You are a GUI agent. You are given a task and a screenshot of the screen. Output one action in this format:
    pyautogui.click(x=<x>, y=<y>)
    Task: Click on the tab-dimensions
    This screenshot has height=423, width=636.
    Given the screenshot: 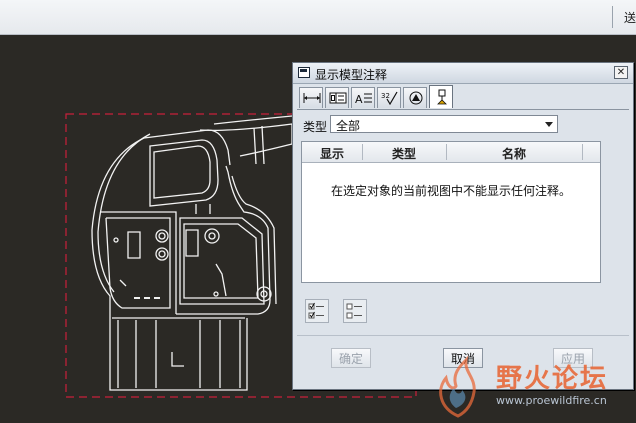 What is the action you would take?
    pyautogui.click(x=311, y=97)
    